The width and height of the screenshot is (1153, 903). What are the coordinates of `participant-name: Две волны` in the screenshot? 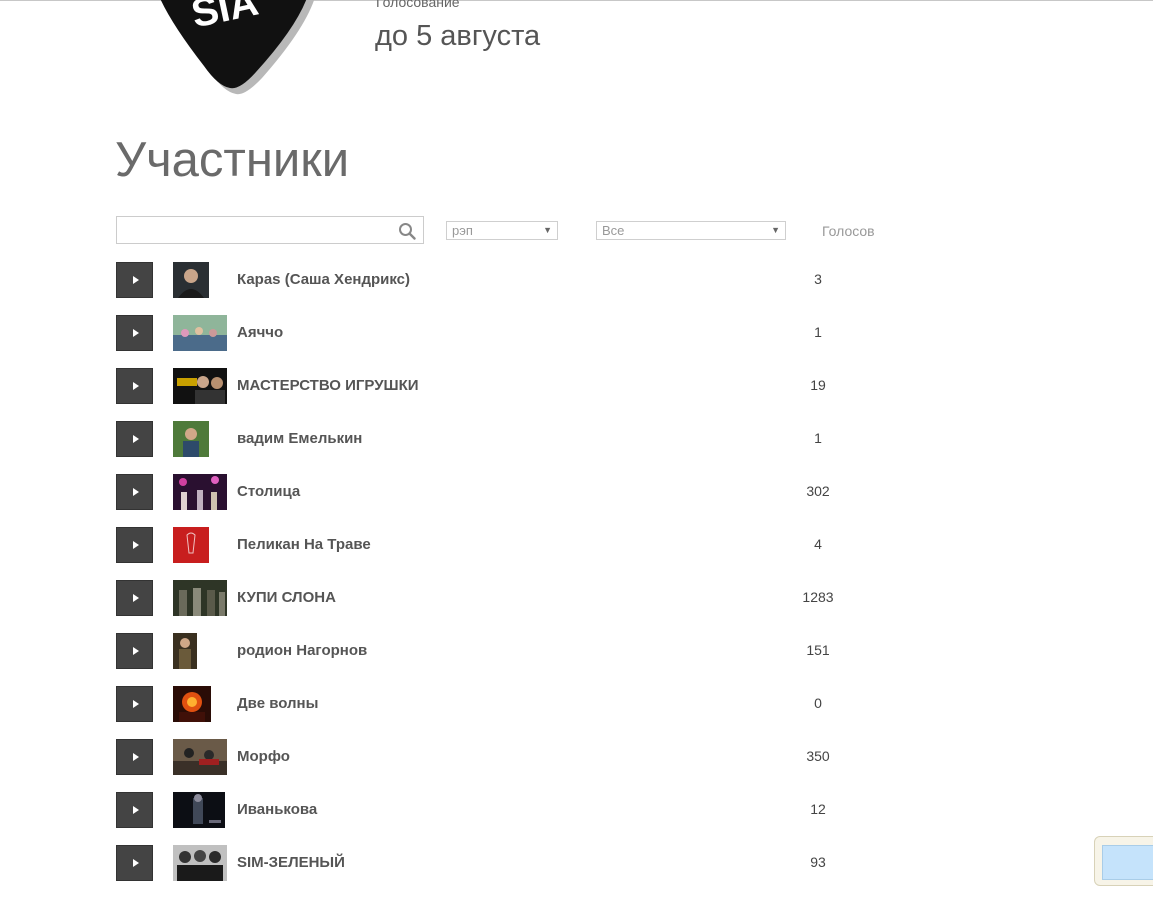 It's located at (277, 703).